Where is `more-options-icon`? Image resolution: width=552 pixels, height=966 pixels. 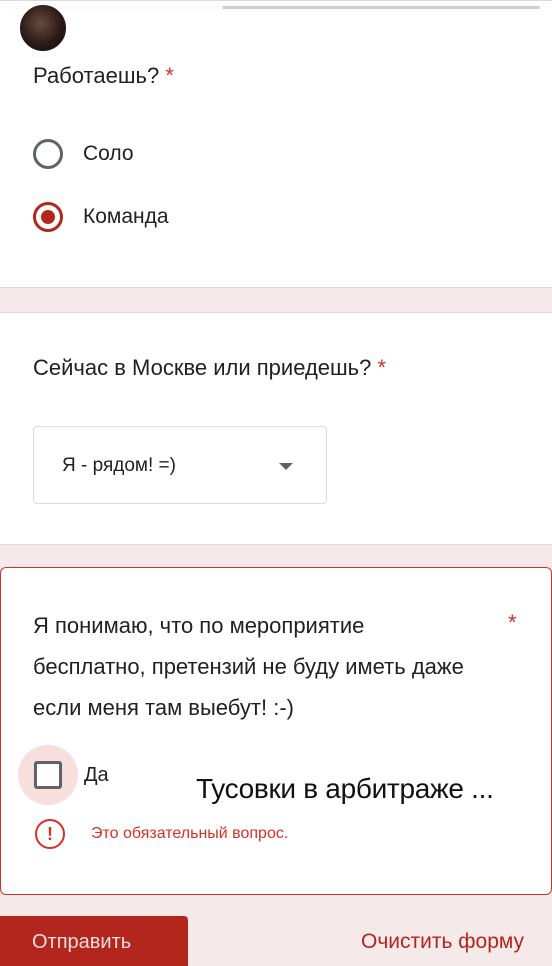 more-options-icon is located at coordinates (518, 27).